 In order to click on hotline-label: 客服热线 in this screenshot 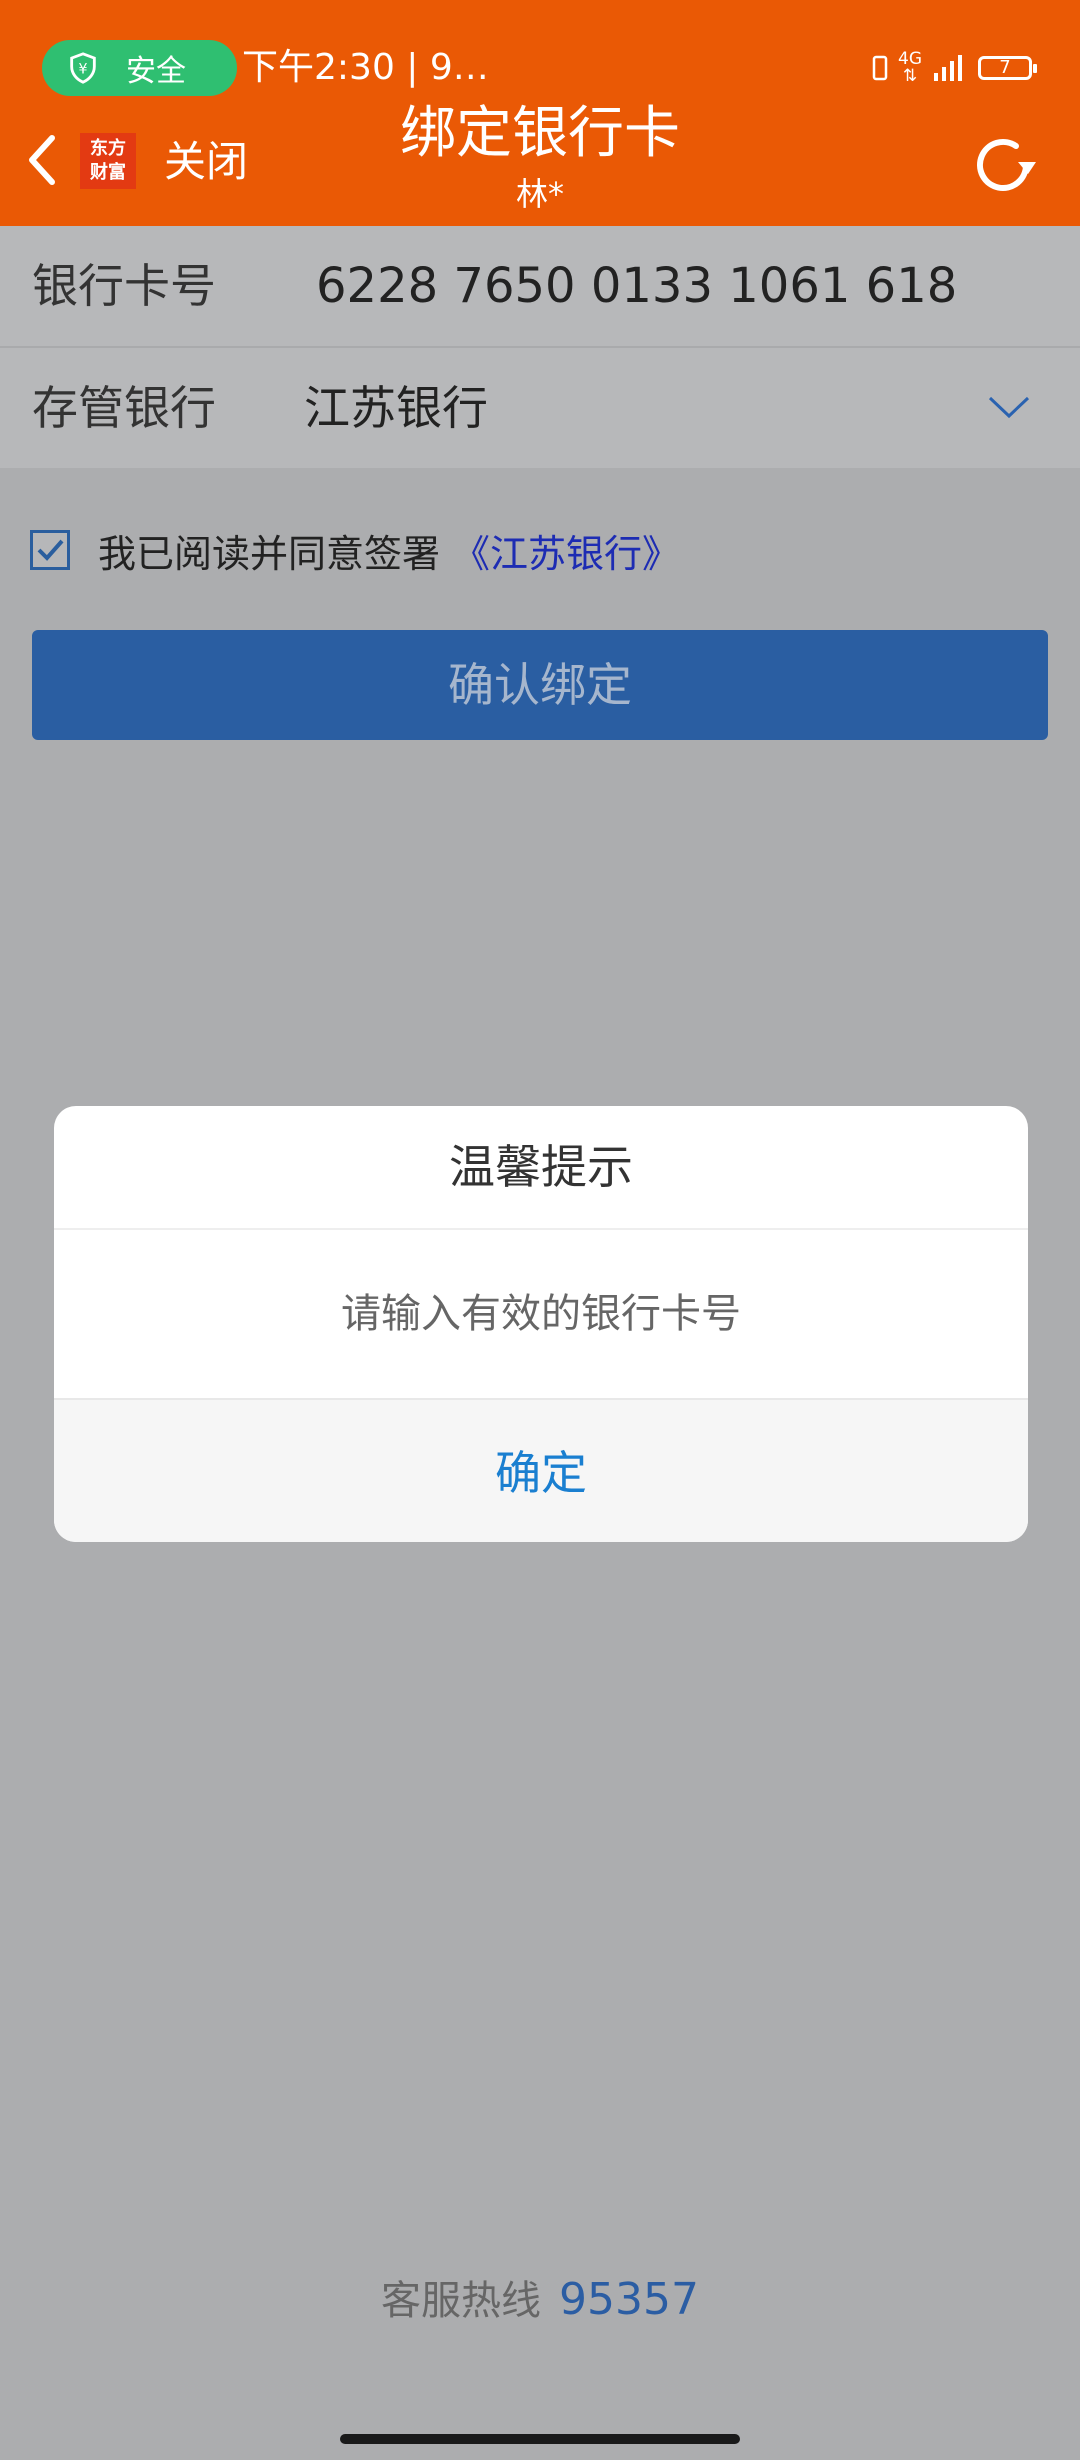, I will do `click(461, 2301)`.